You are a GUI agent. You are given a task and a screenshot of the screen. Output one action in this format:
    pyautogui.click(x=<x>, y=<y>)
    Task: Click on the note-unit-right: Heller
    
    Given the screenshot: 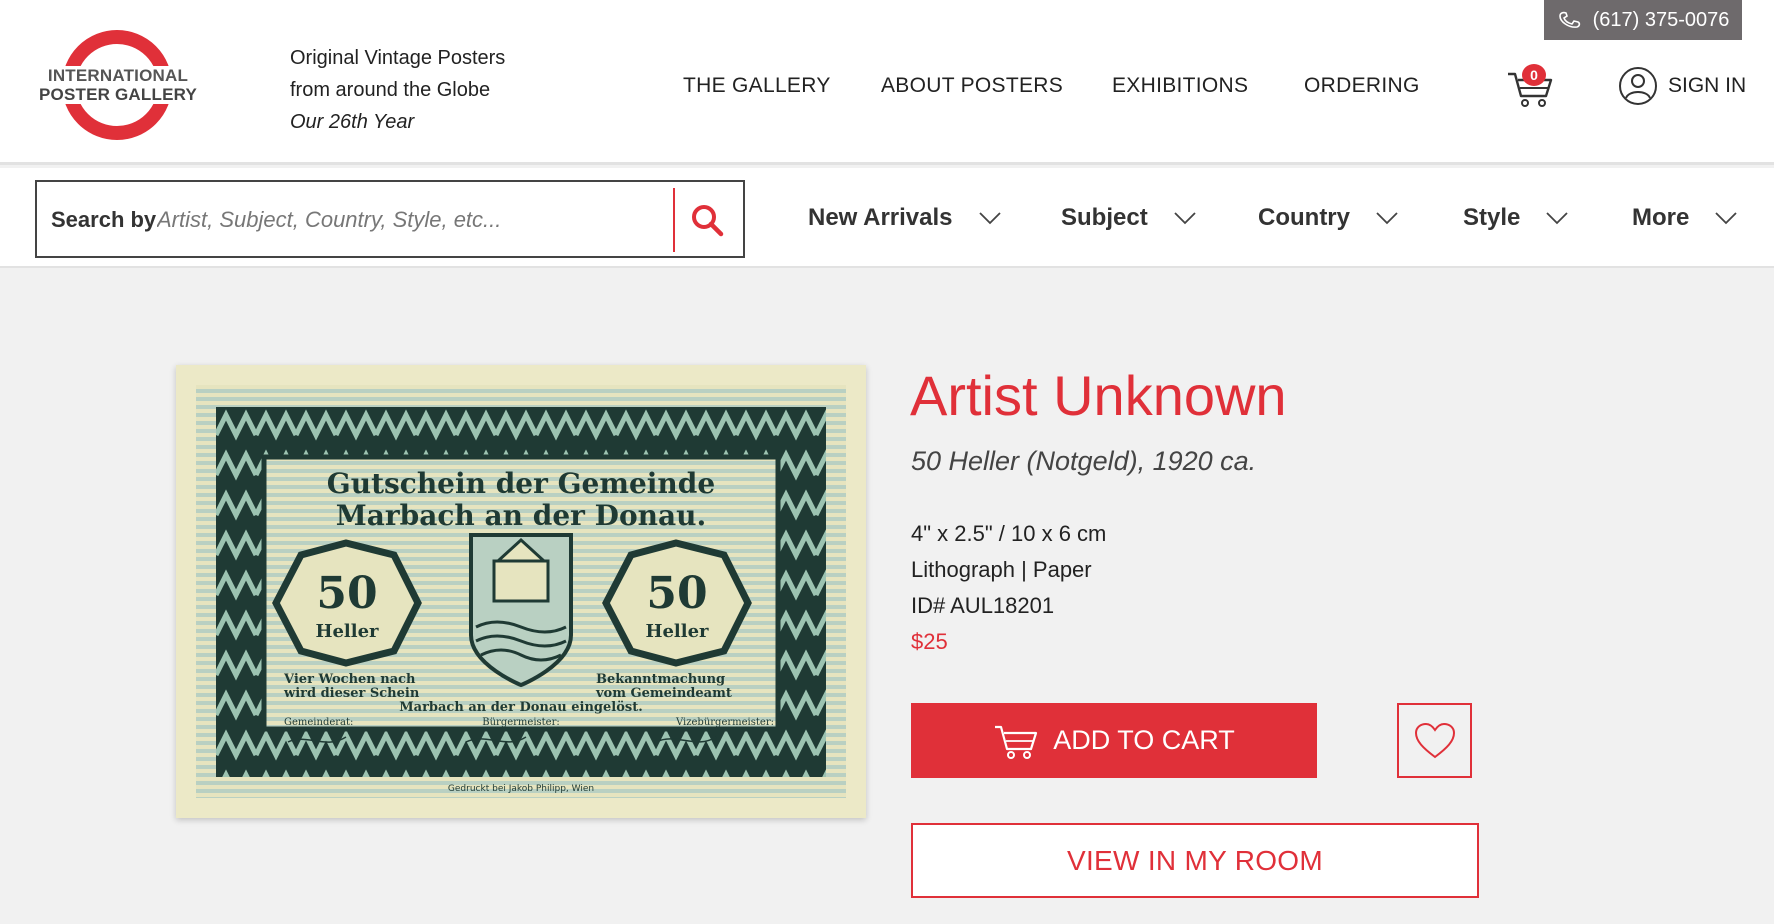 What is the action you would take?
    pyautogui.click(x=677, y=631)
    